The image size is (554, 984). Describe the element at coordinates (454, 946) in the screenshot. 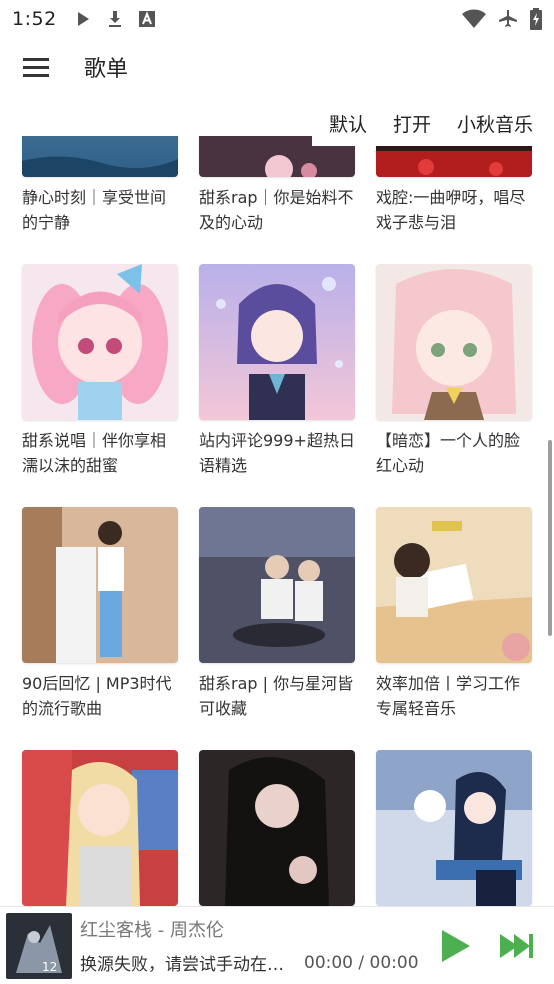

I see `play-button` at that location.